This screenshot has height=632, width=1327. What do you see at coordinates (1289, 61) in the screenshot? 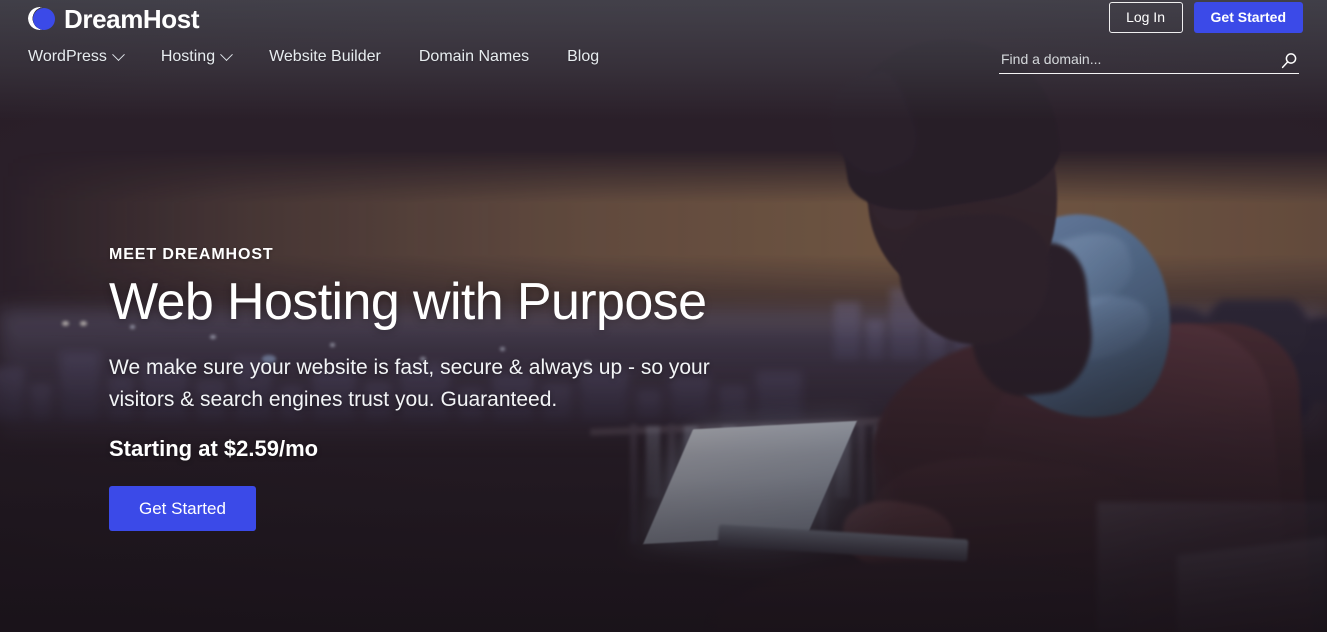
I see `search-icon` at bounding box center [1289, 61].